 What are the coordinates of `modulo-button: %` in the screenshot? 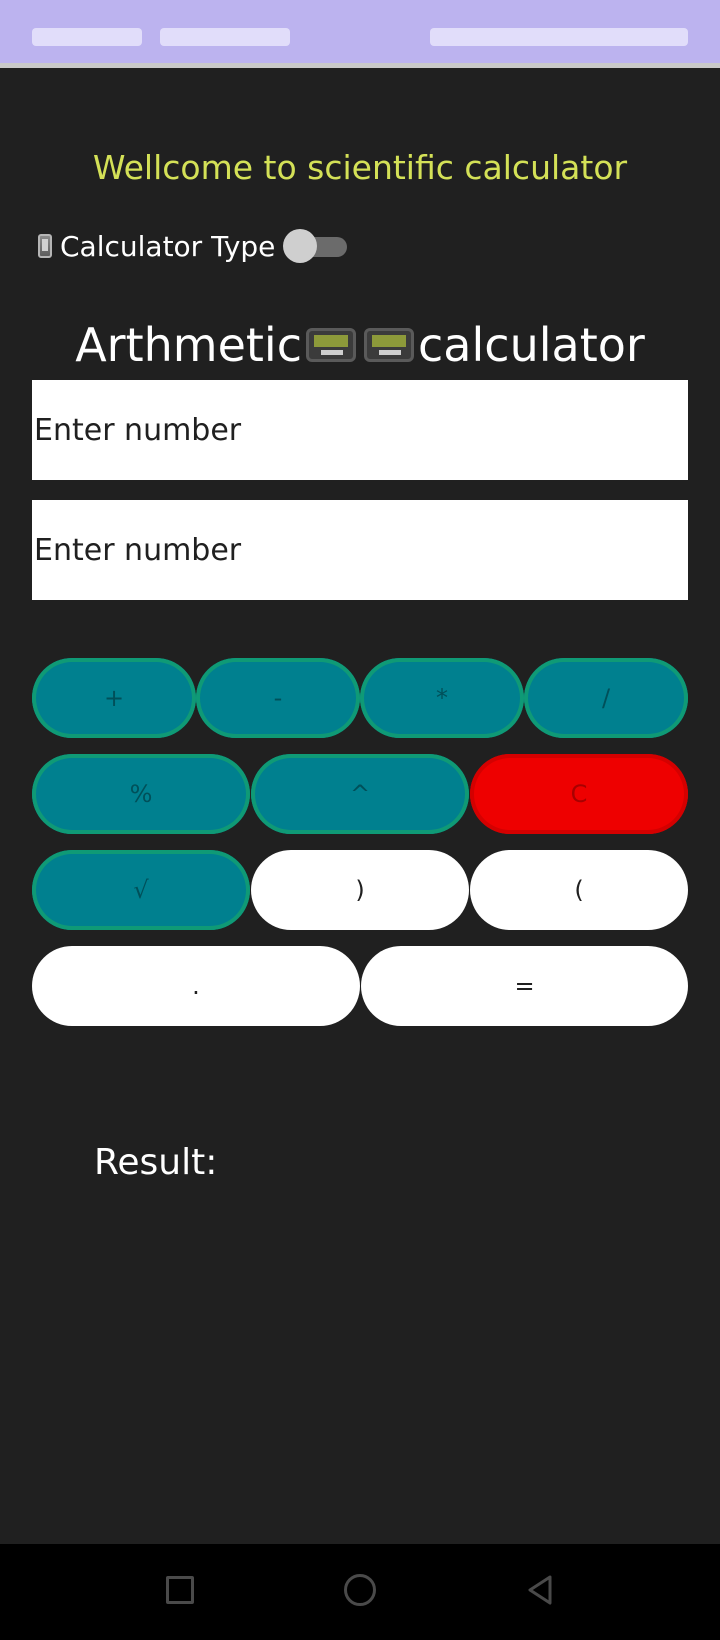 It's located at (141, 794).